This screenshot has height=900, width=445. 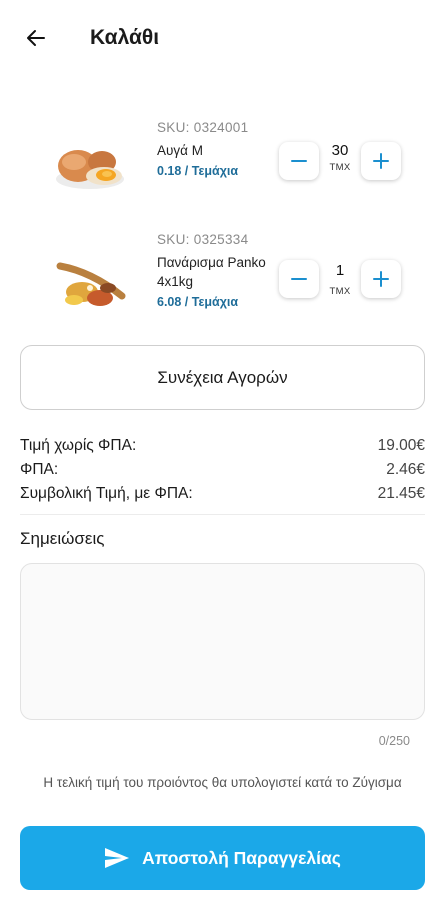 I want to click on total-value: 2.46€, so click(x=405, y=469).